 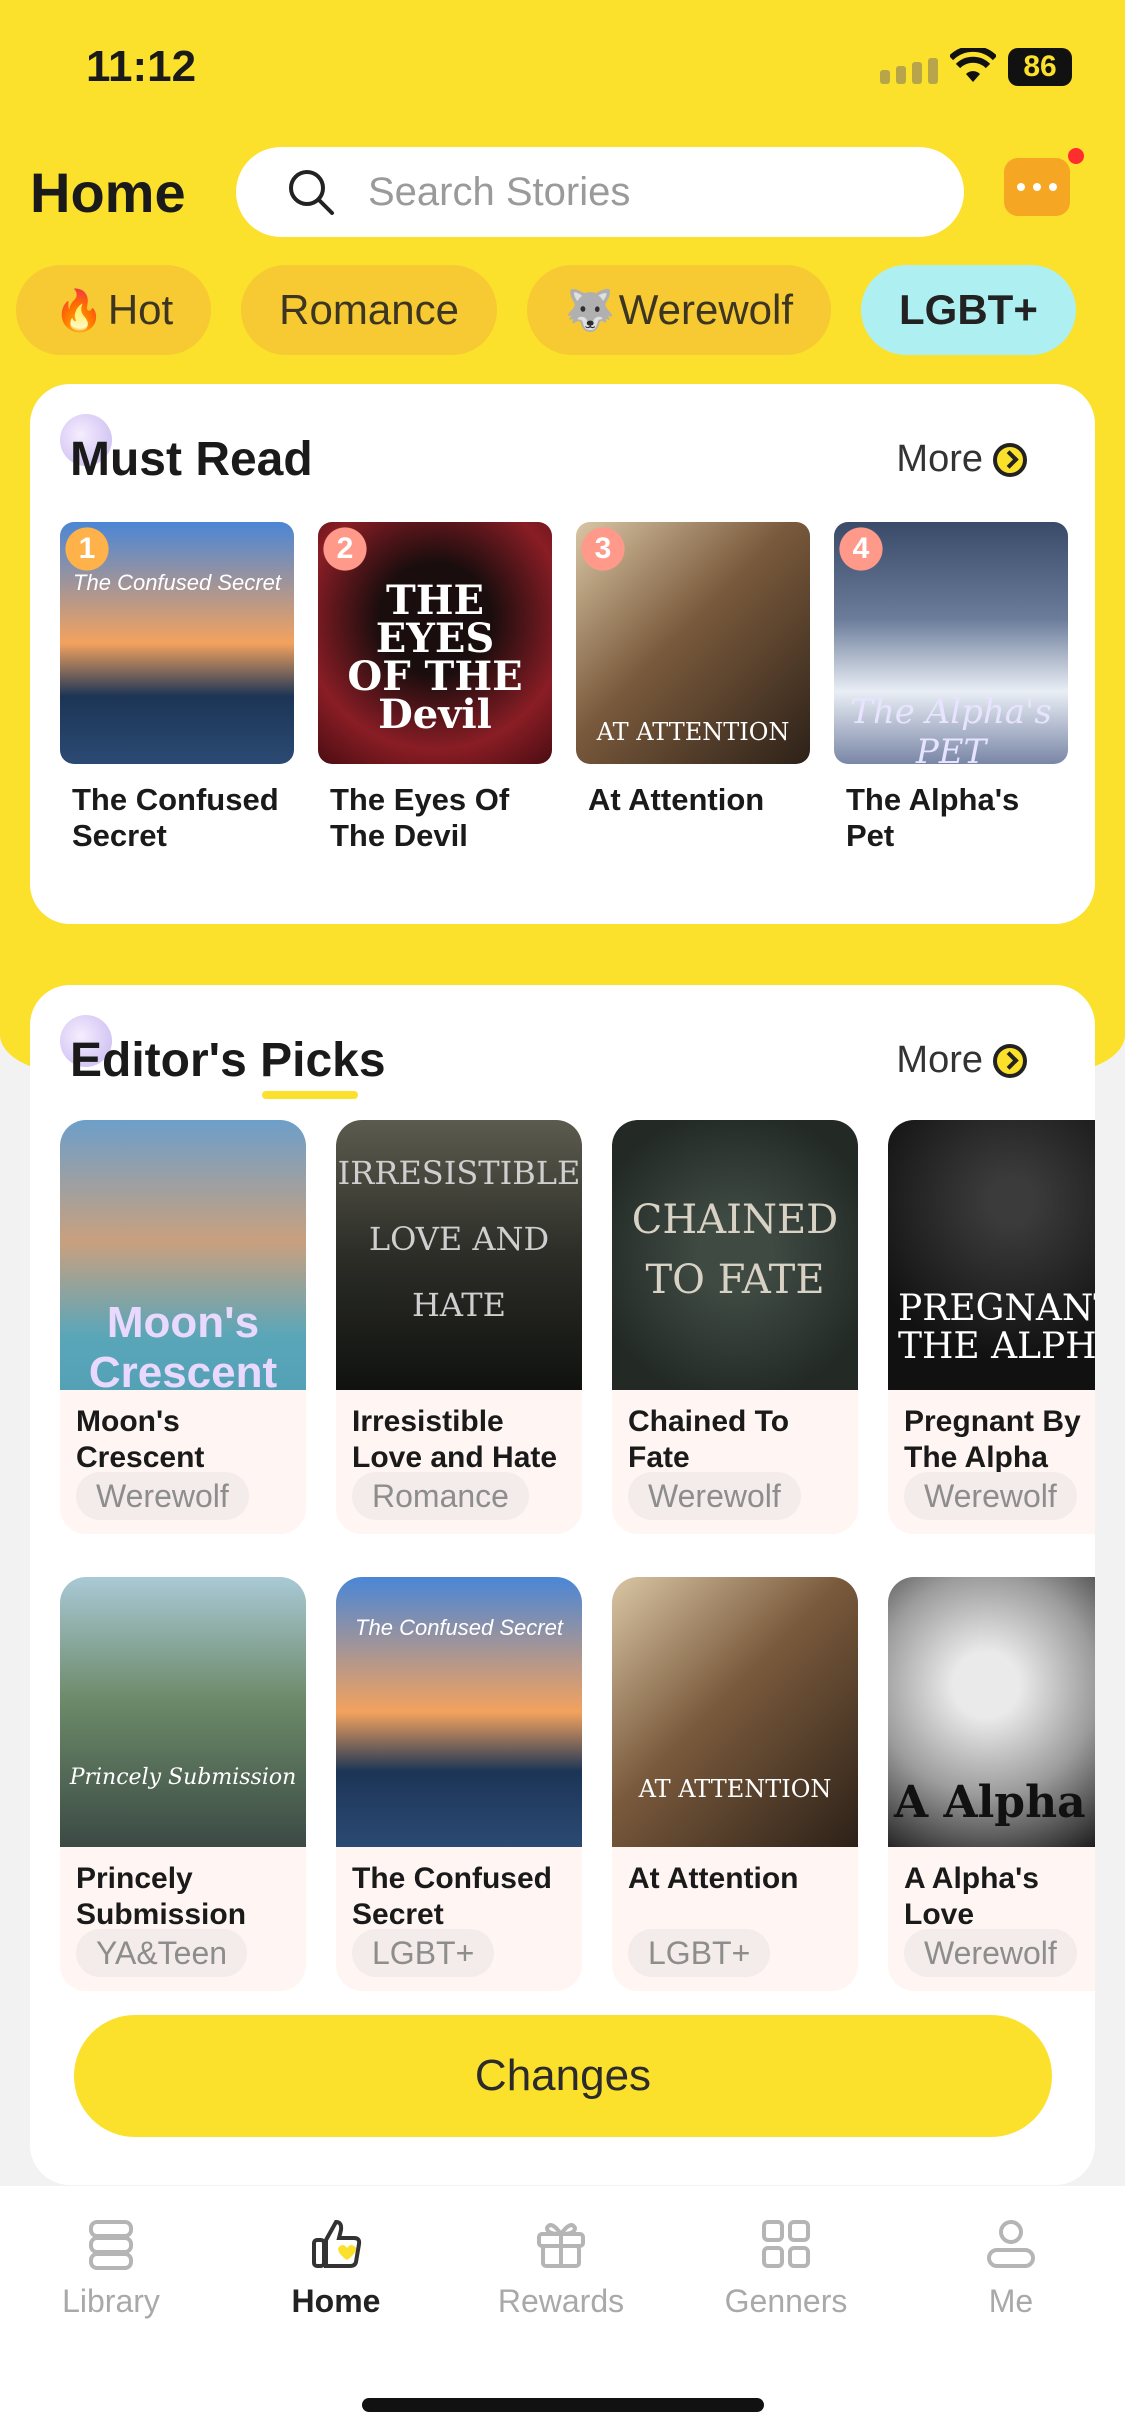 What do you see at coordinates (709, 1439) in the screenshot?
I see `pick-title: Chained To Fate` at bounding box center [709, 1439].